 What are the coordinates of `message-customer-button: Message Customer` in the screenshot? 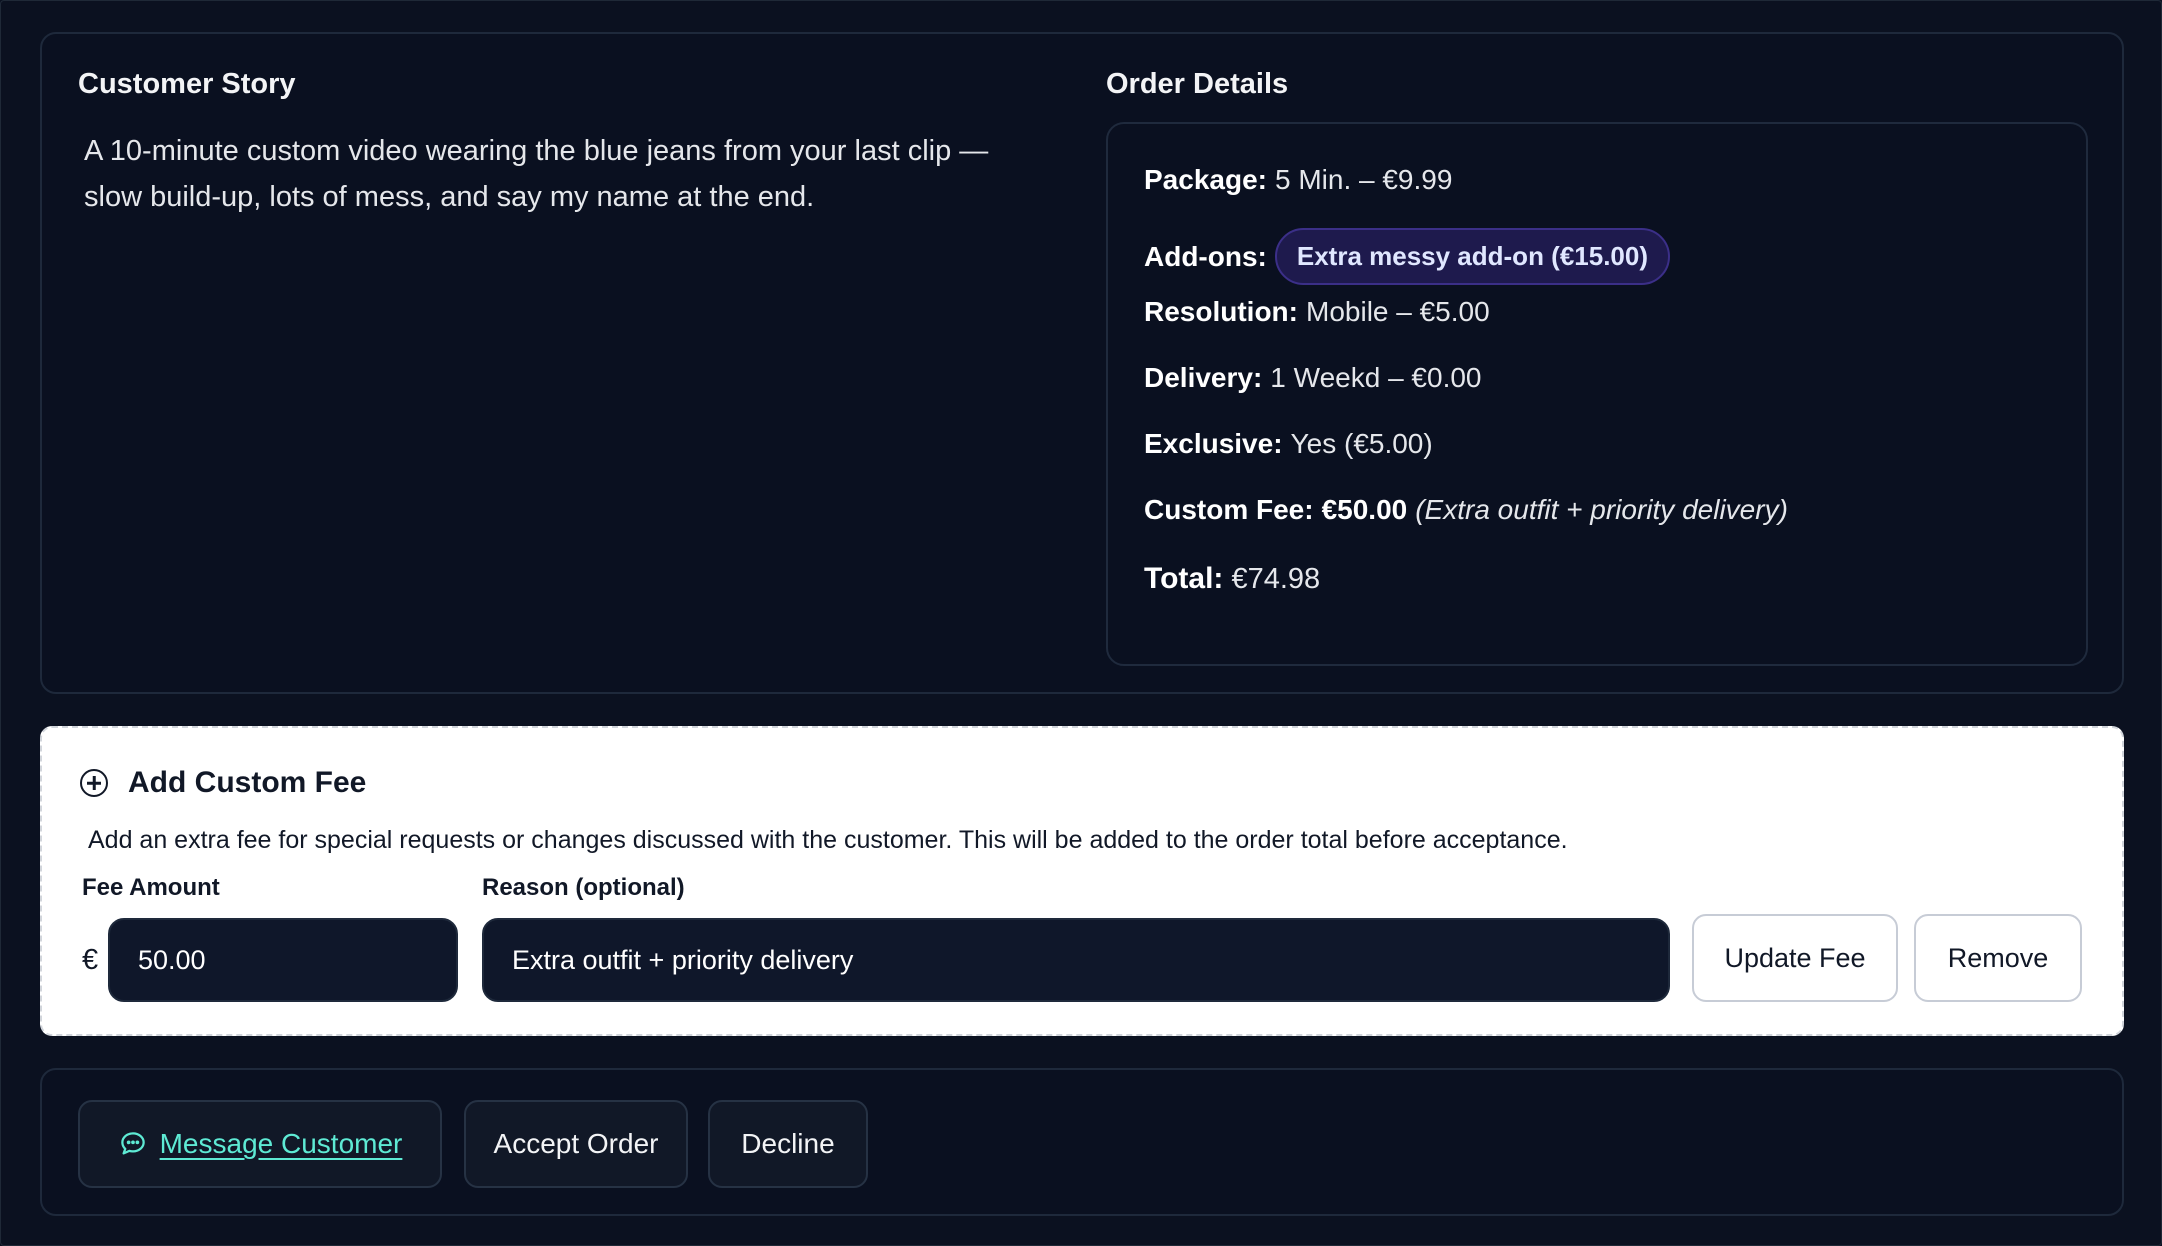 It's located at (260, 1144).